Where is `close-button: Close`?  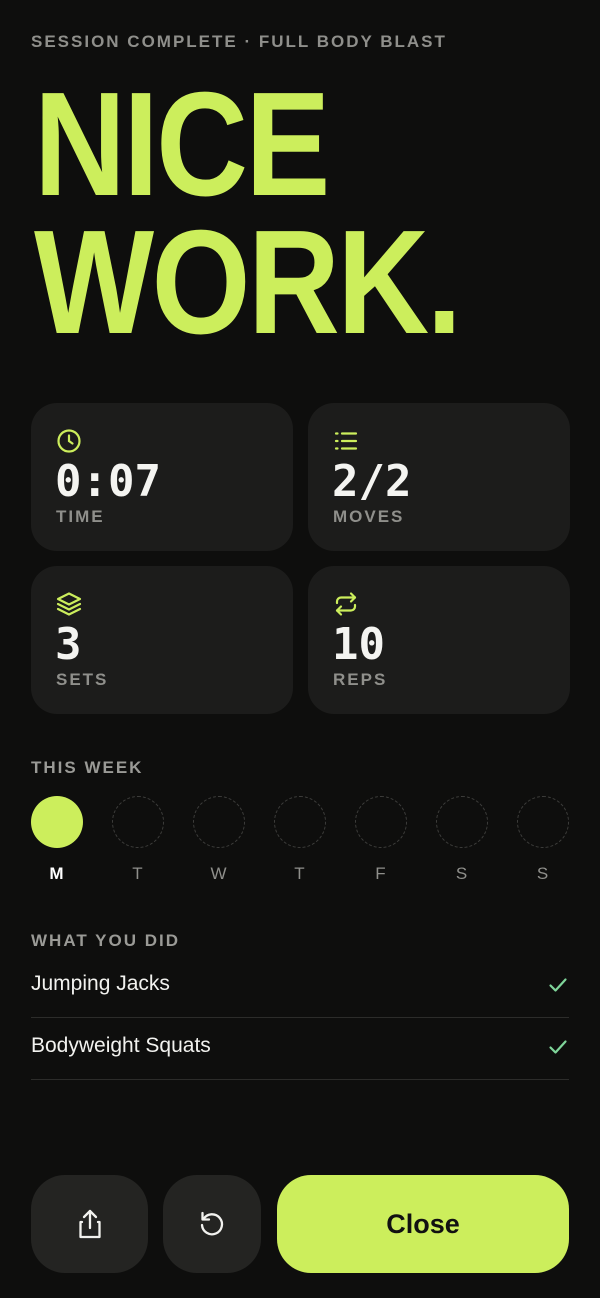 close-button: Close is located at coordinates (423, 1224).